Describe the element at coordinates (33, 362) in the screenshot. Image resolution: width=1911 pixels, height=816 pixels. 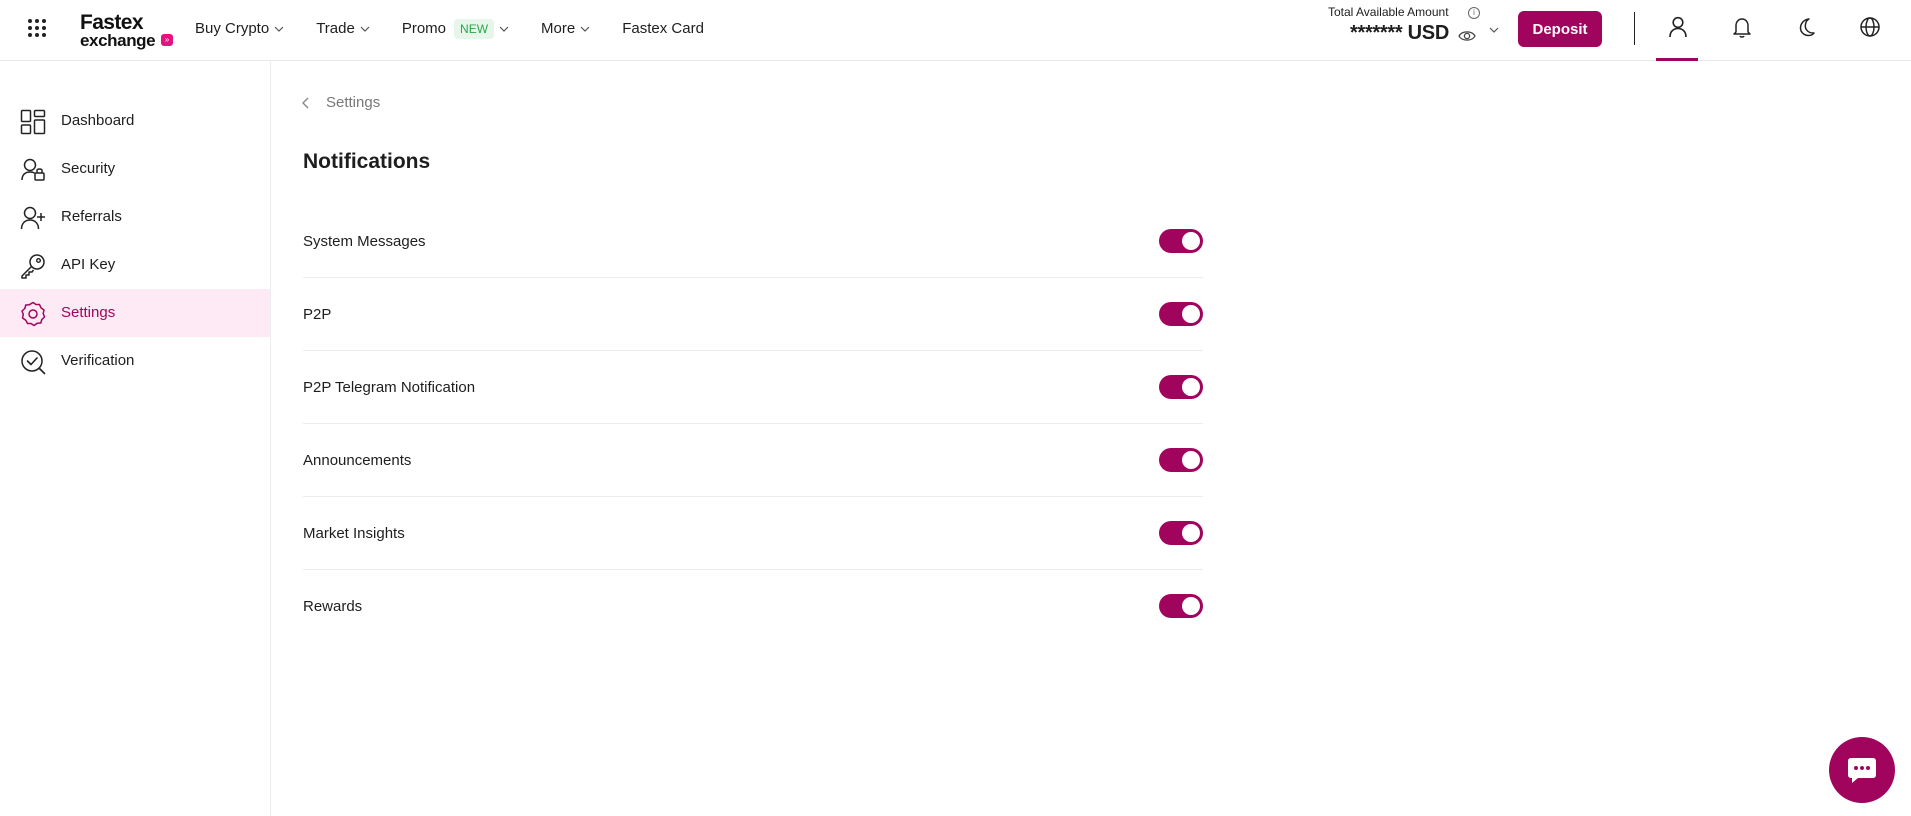
I see `verification-icon` at that location.